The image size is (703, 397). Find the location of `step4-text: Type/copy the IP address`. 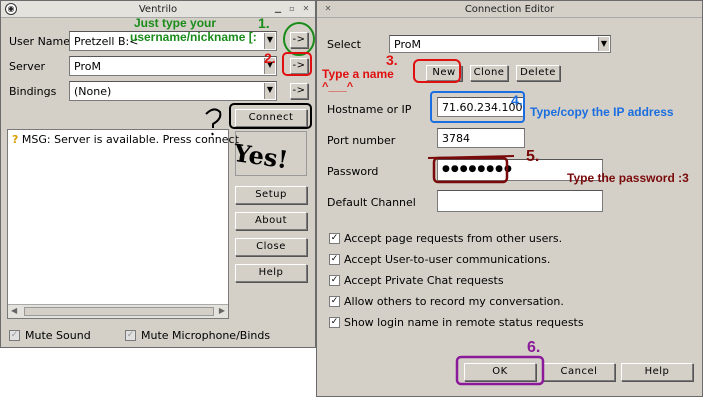

step4-text: Type/copy the IP address is located at coordinates (602, 112).